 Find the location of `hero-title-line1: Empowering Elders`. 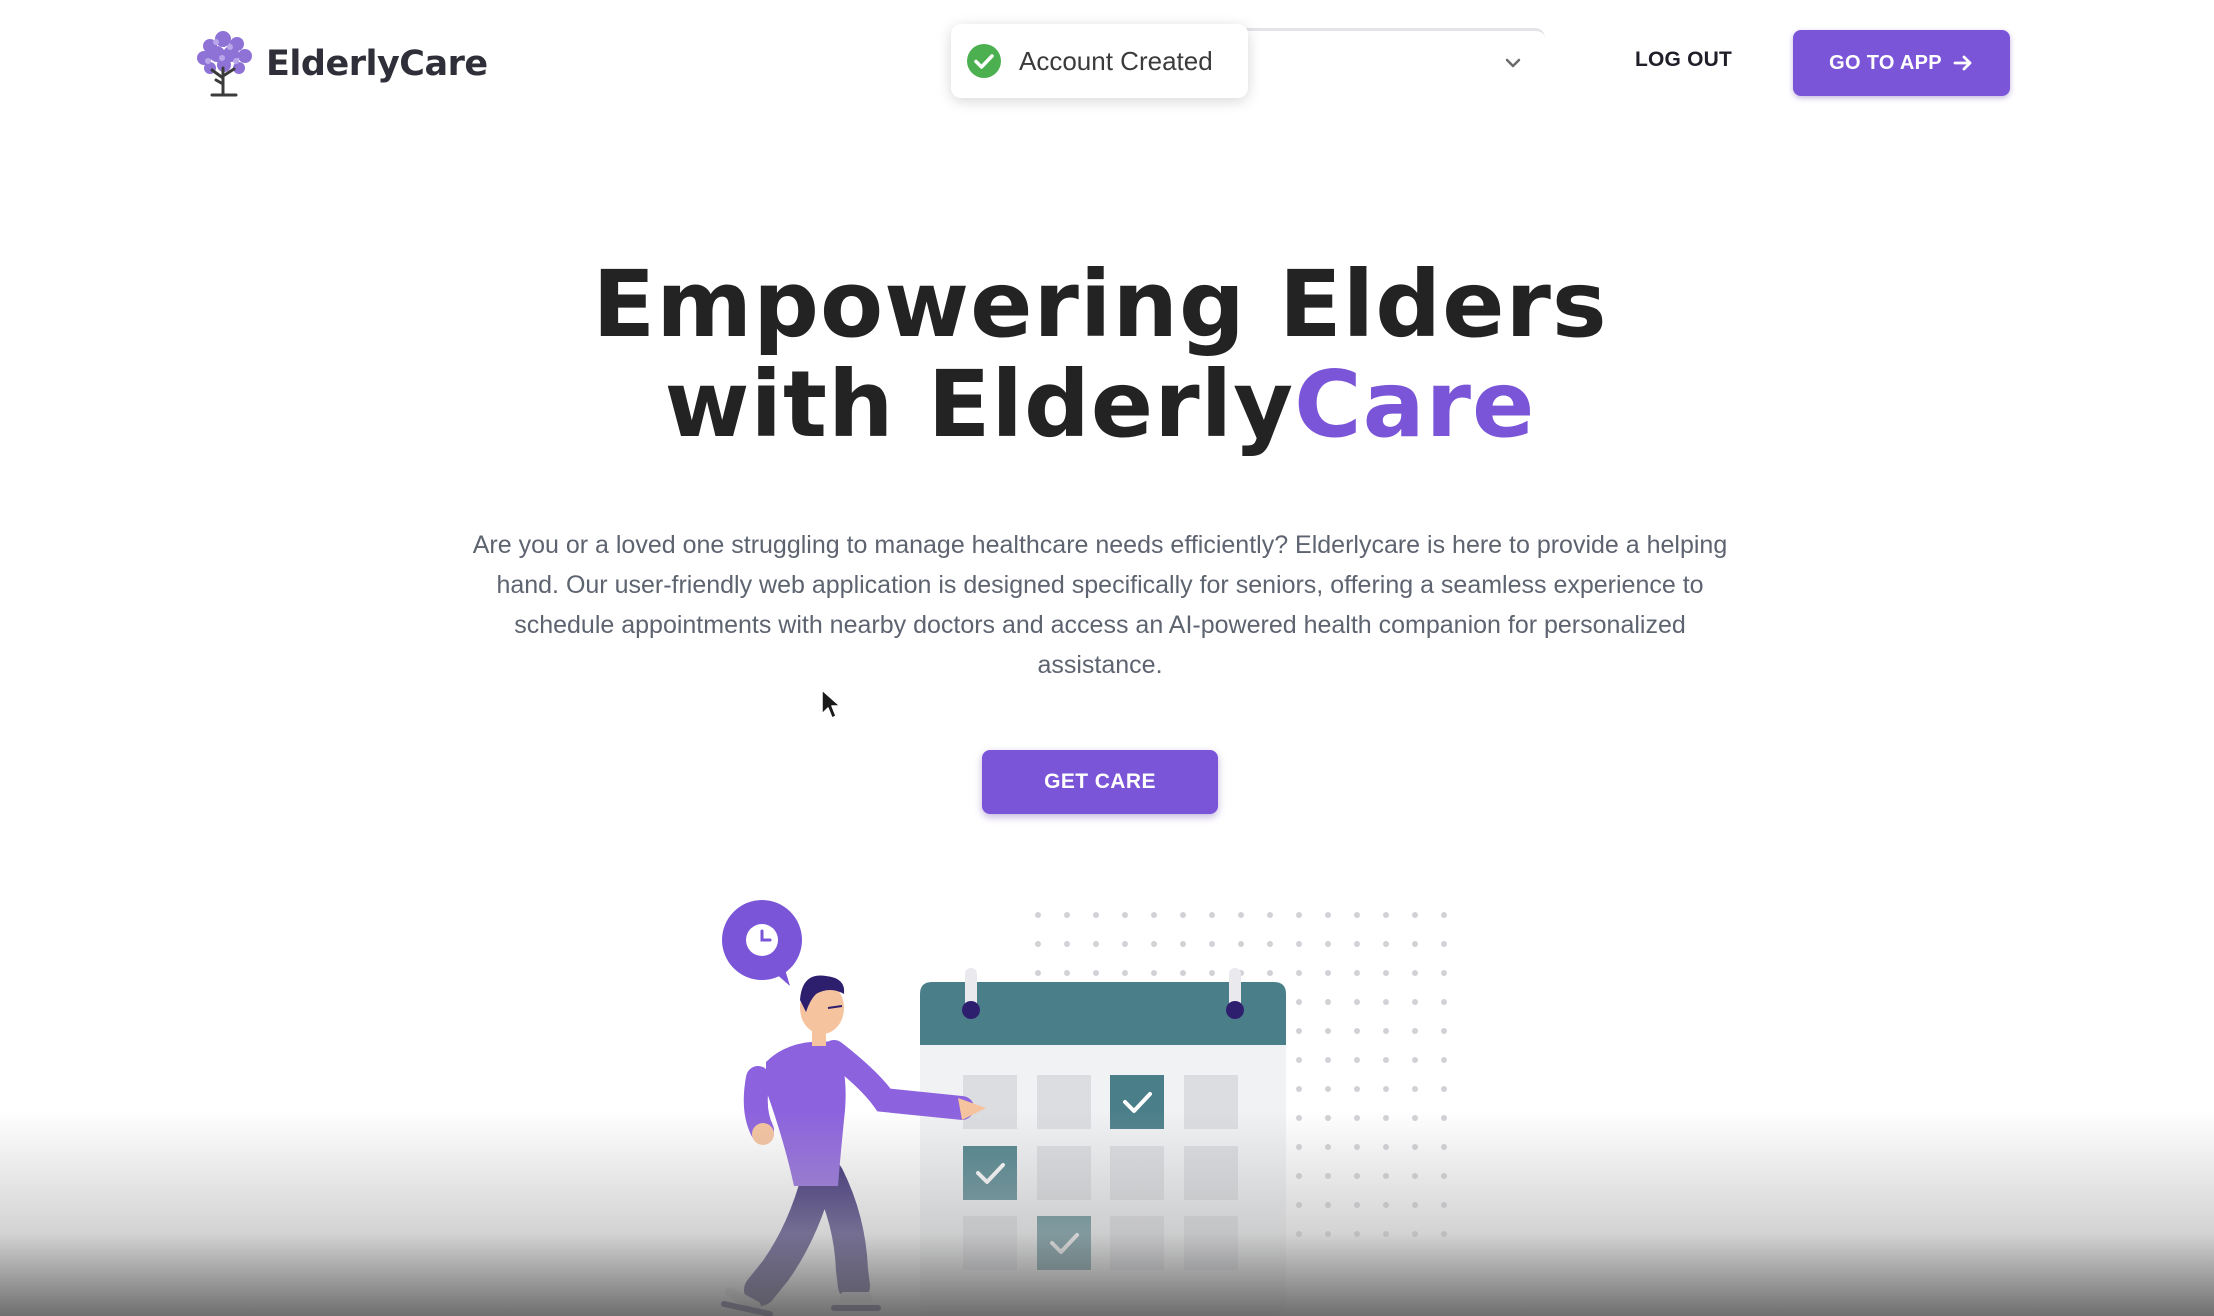

hero-title-line1: Empowering Elders is located at coordinates (1100, 304).